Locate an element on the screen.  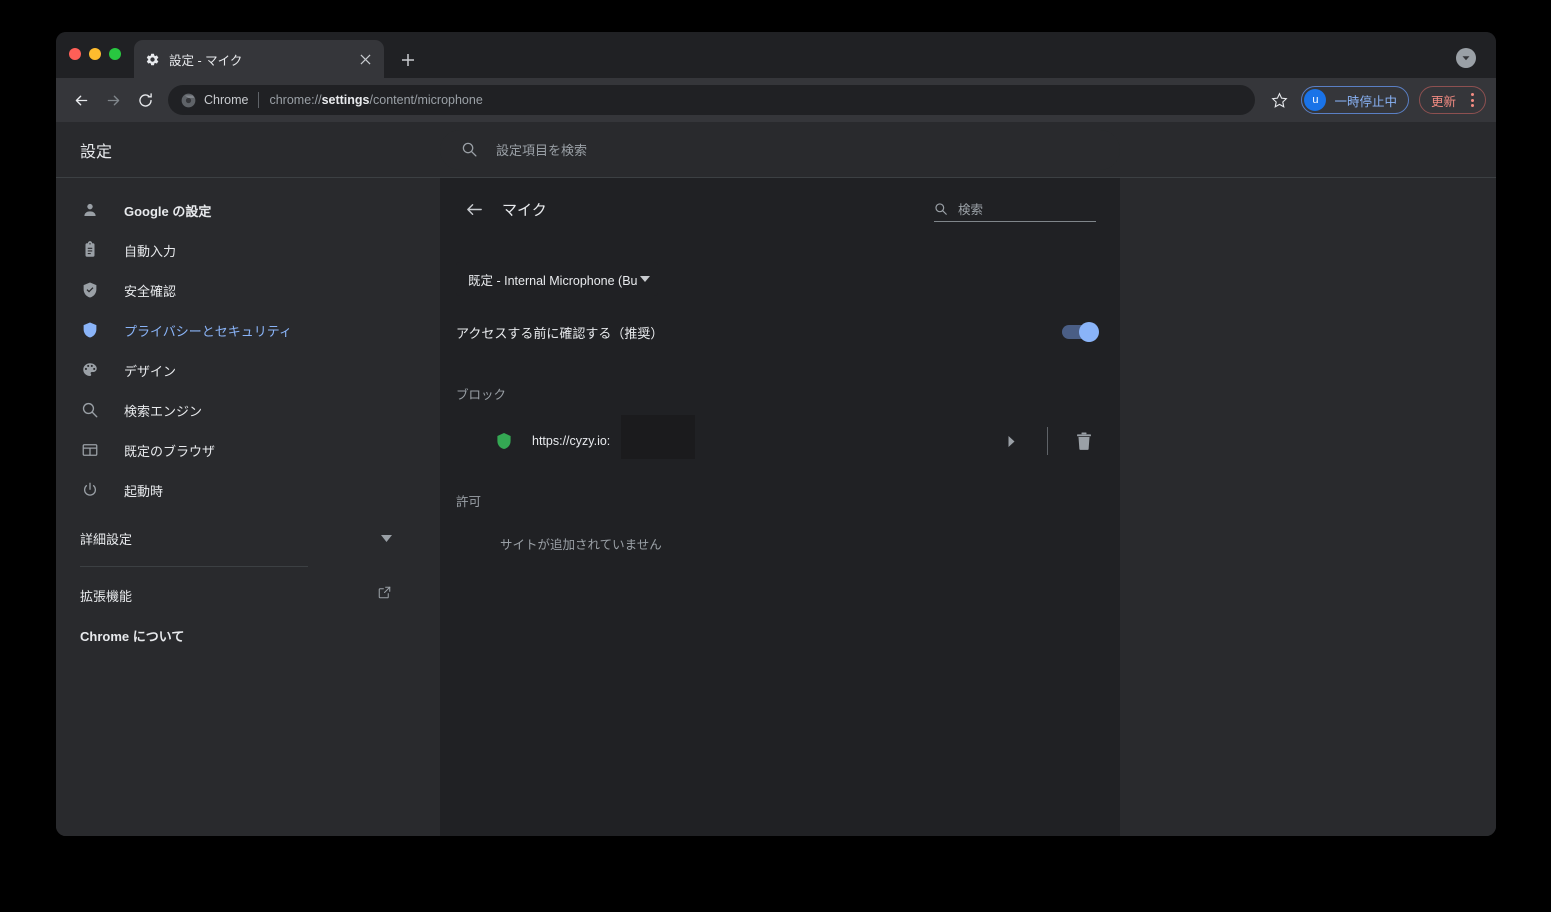
green-shield-icon is located at coordinates (504, 441).